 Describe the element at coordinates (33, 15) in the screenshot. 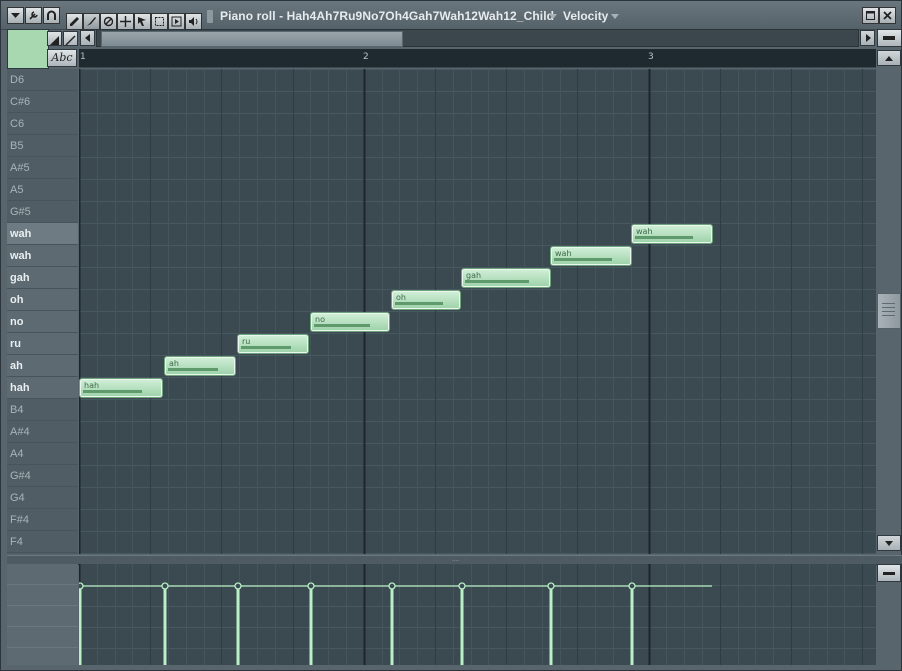

I see `wrench-icon` at that location.